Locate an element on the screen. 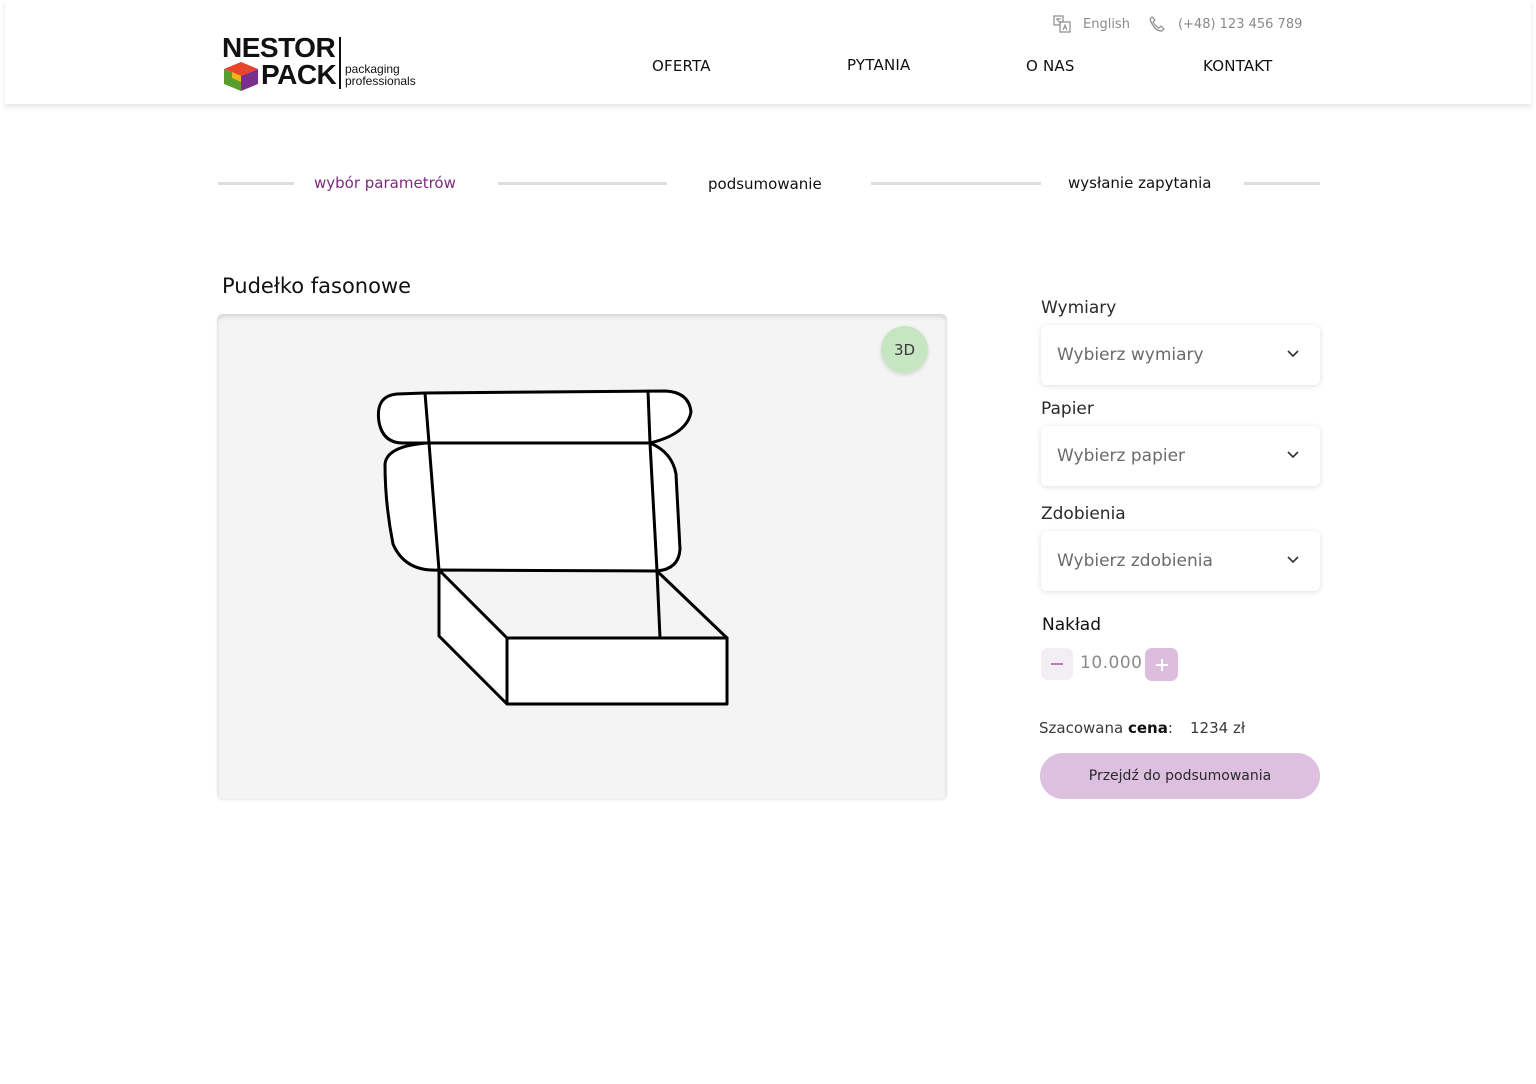  decorations-placeholder: Wybierz zdobienia is located at coordinates (1135, 561).